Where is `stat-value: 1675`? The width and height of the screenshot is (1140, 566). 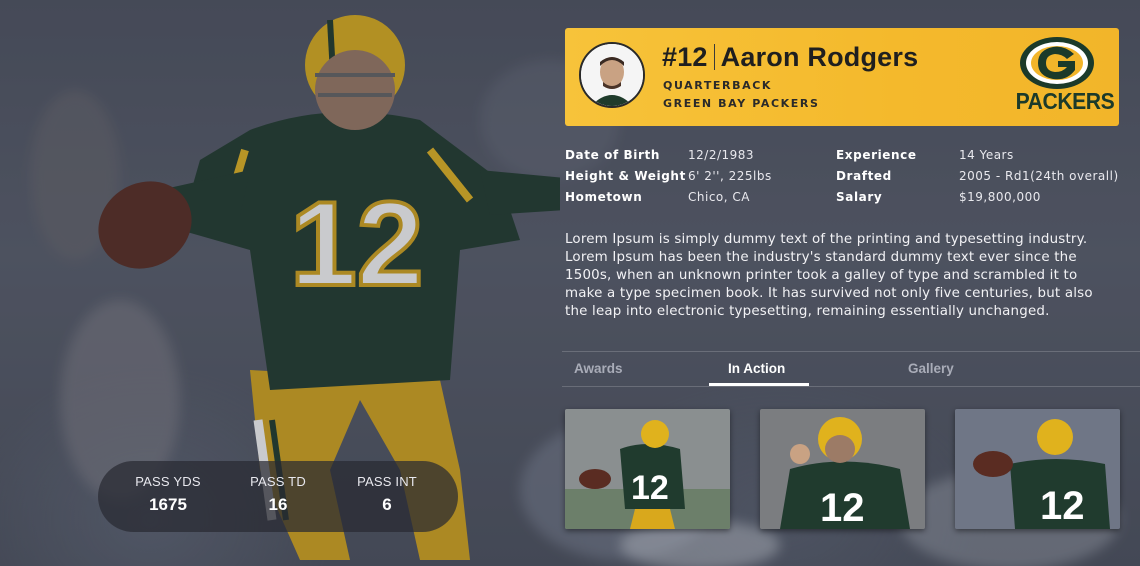
stat-value: 1675 is located at coordinates (168, 504).